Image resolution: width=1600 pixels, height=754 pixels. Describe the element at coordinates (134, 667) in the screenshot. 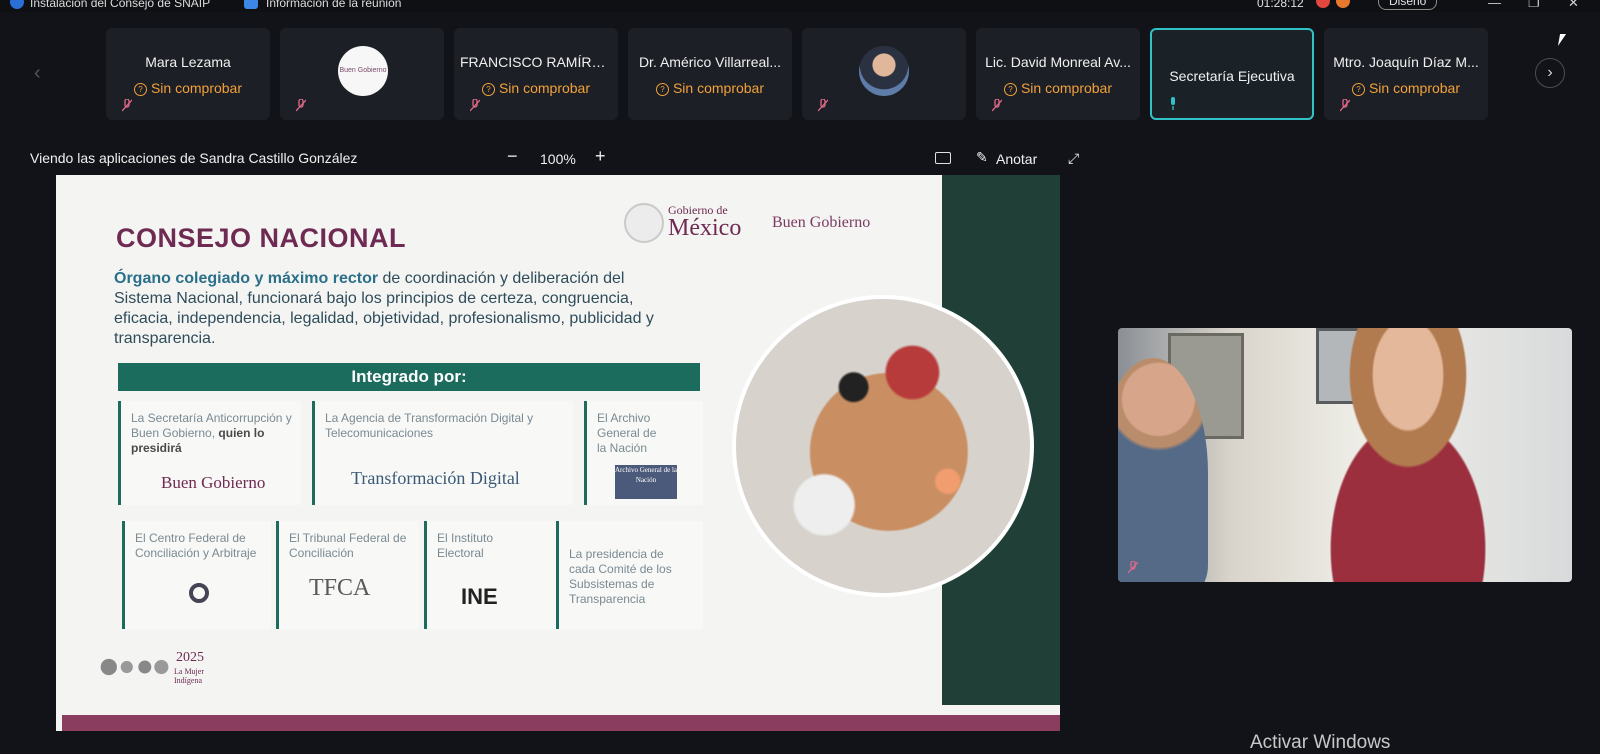

I see `mujer-indigena-illustration` at that location.